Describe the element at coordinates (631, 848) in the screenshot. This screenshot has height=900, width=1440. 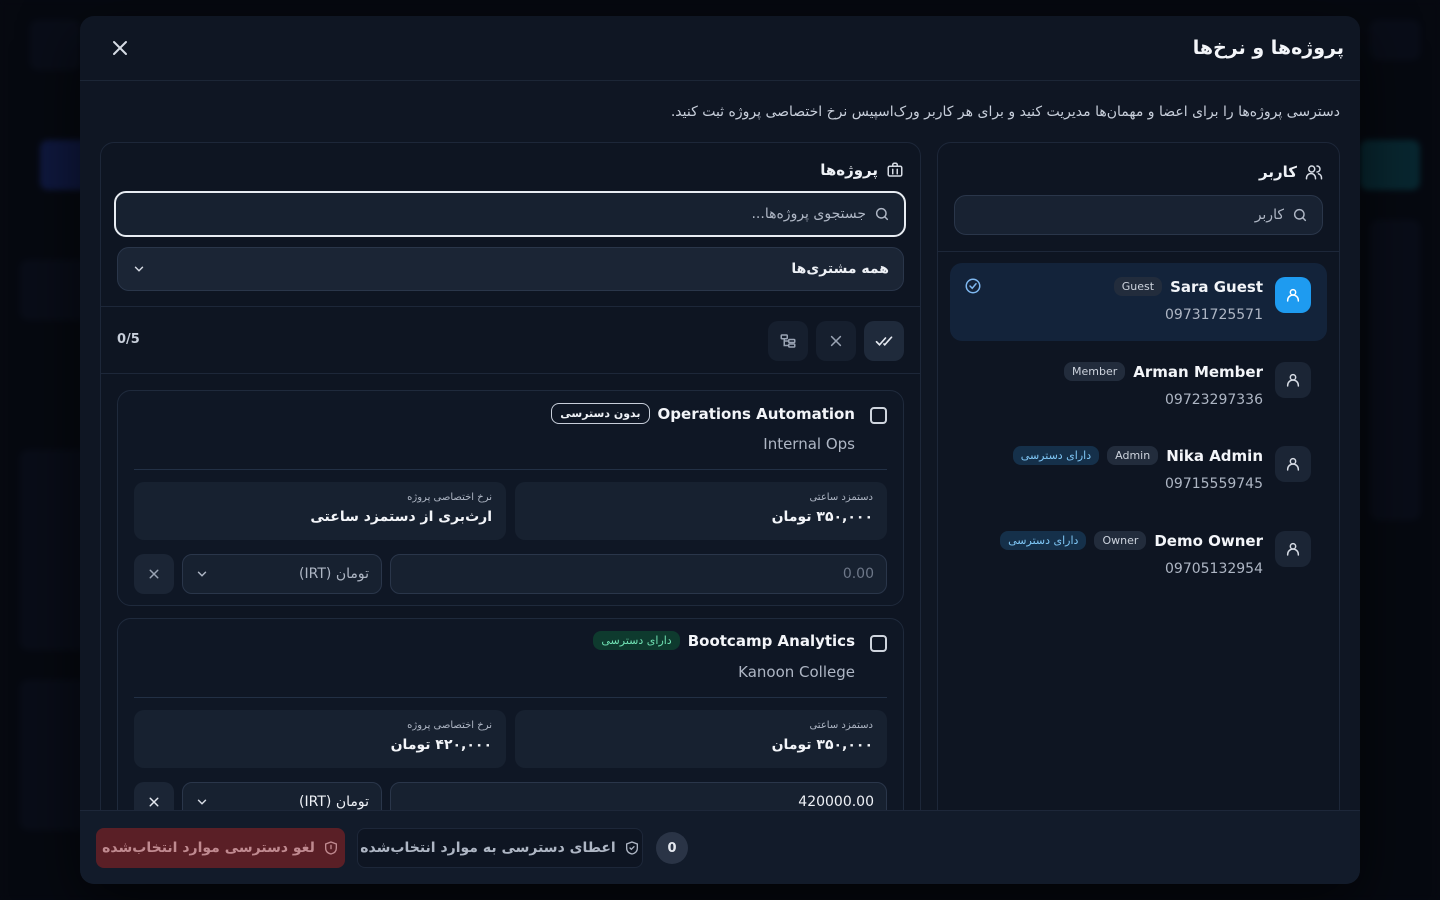
I see `shield-check-icon` at that location.